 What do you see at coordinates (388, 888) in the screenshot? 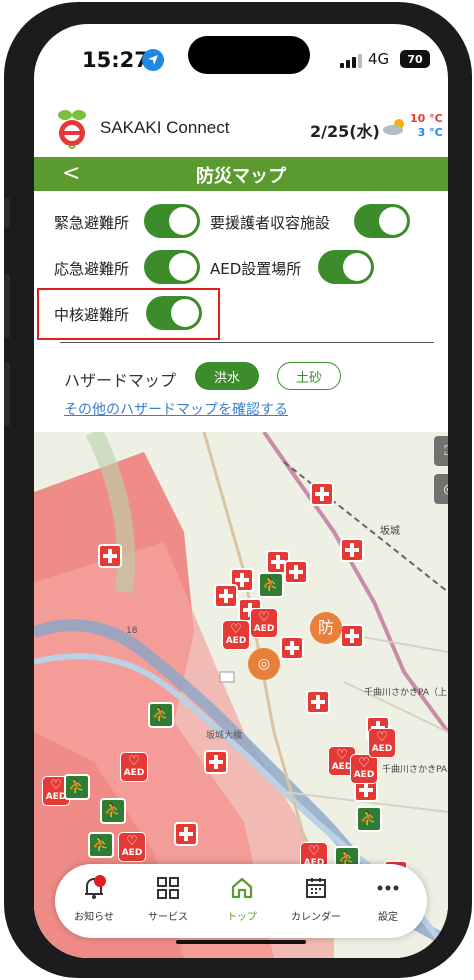
I see `more-icon` at bounding box center [388, 888].